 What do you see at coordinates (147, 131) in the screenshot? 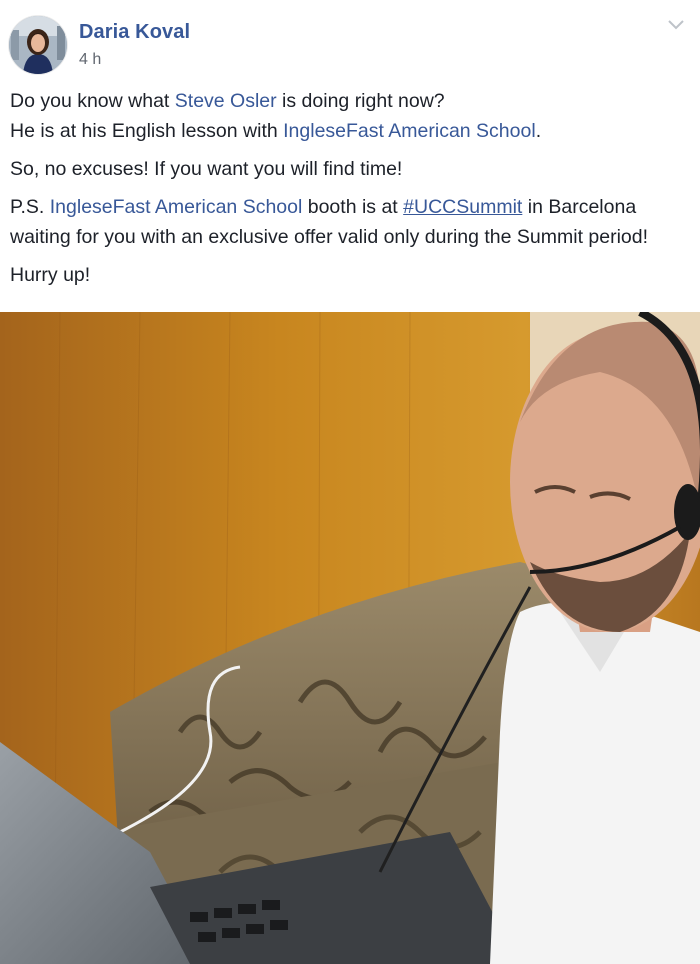
I see `message-text: He is at his English lesson with` at bounding box center [147, 131].